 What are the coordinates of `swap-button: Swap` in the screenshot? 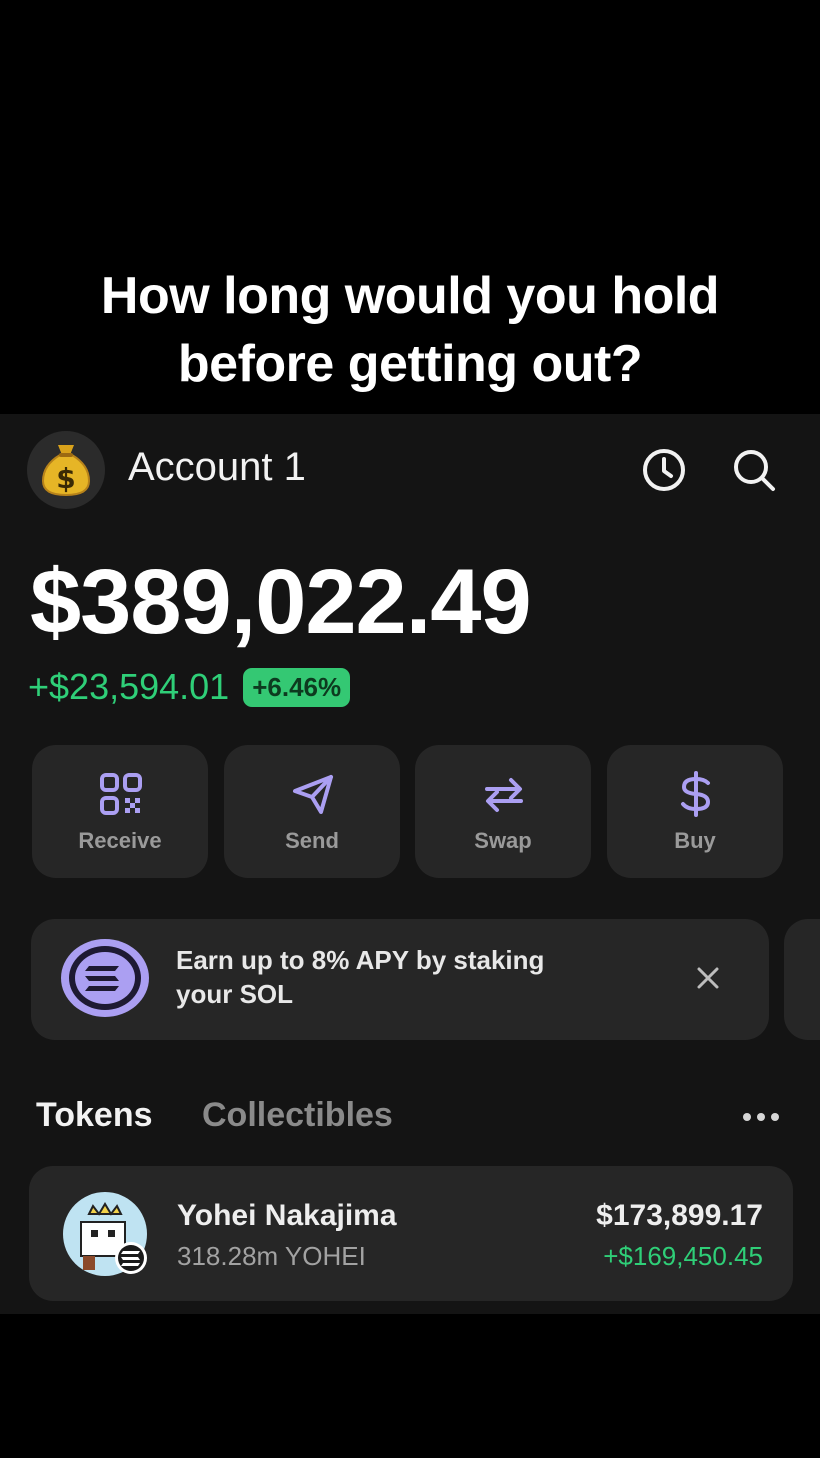 It's located at (503, 811).